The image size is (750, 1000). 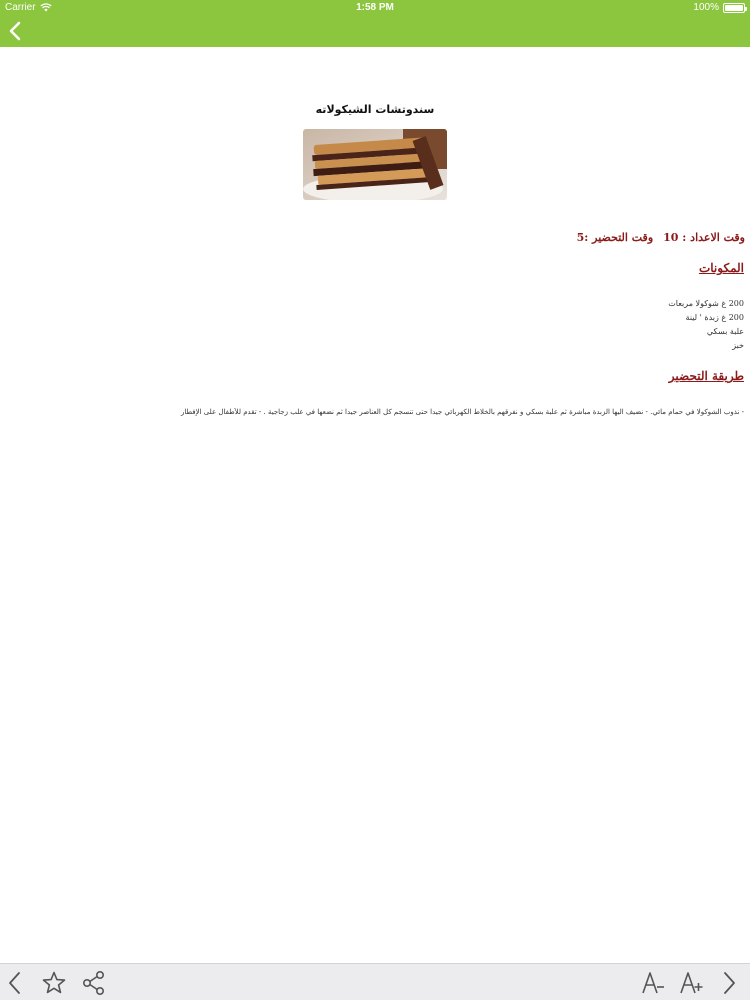 What do you see at coordinates (661, 237) in the screenshot?
I see `recipe-times: وقت الاعداد : 10 وقت التحضير :5` at bounding box center [661, 237].